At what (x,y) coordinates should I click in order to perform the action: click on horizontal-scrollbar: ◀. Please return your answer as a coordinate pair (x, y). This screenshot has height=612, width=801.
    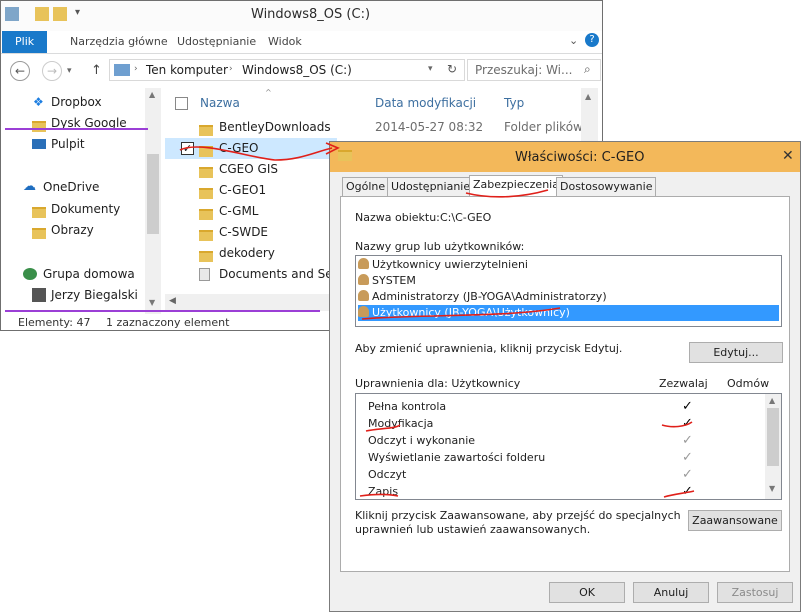
    Looking at the image, I should click on (251, 302).